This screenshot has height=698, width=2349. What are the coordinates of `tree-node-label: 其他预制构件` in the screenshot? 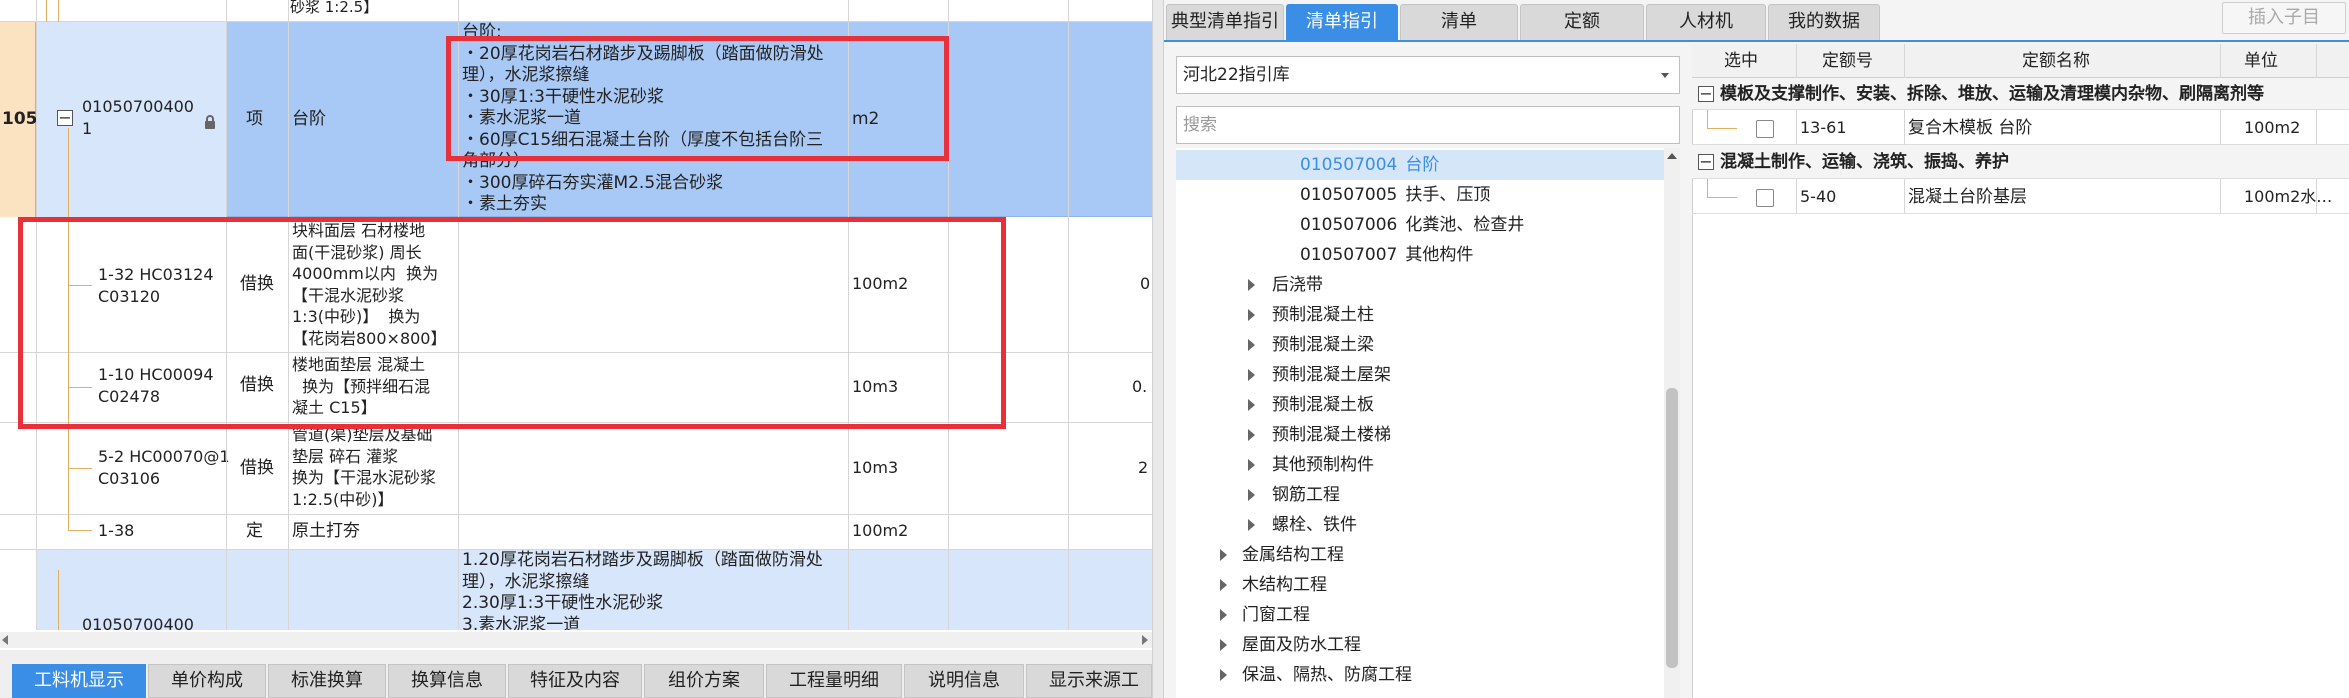 It's located at (1323, 465).